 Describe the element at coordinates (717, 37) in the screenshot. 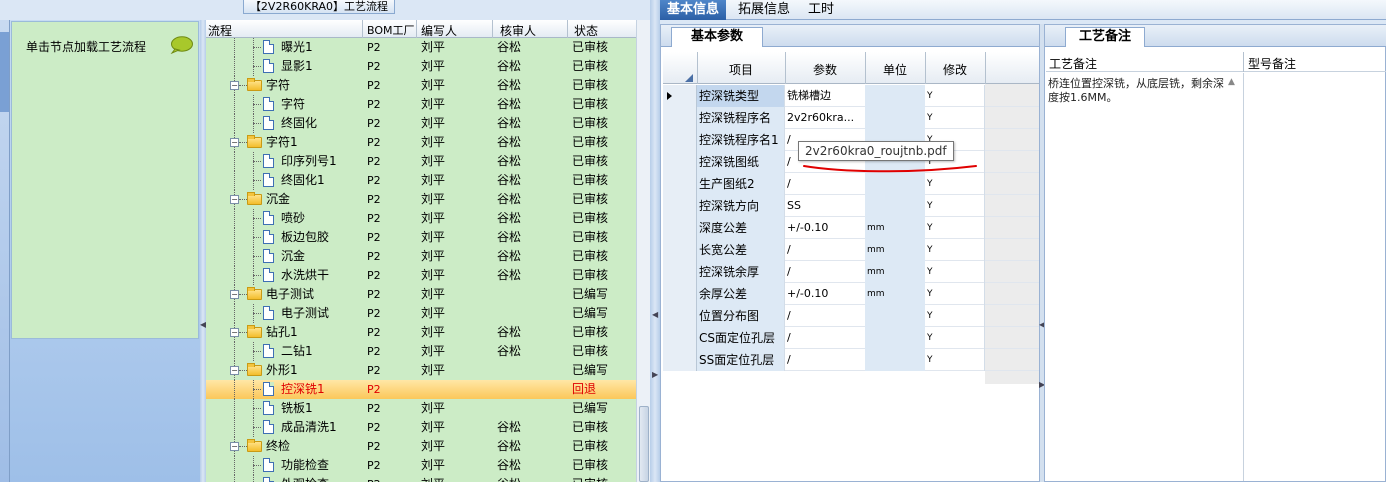

I see `tab-basic-params: 基本参数` at that location.